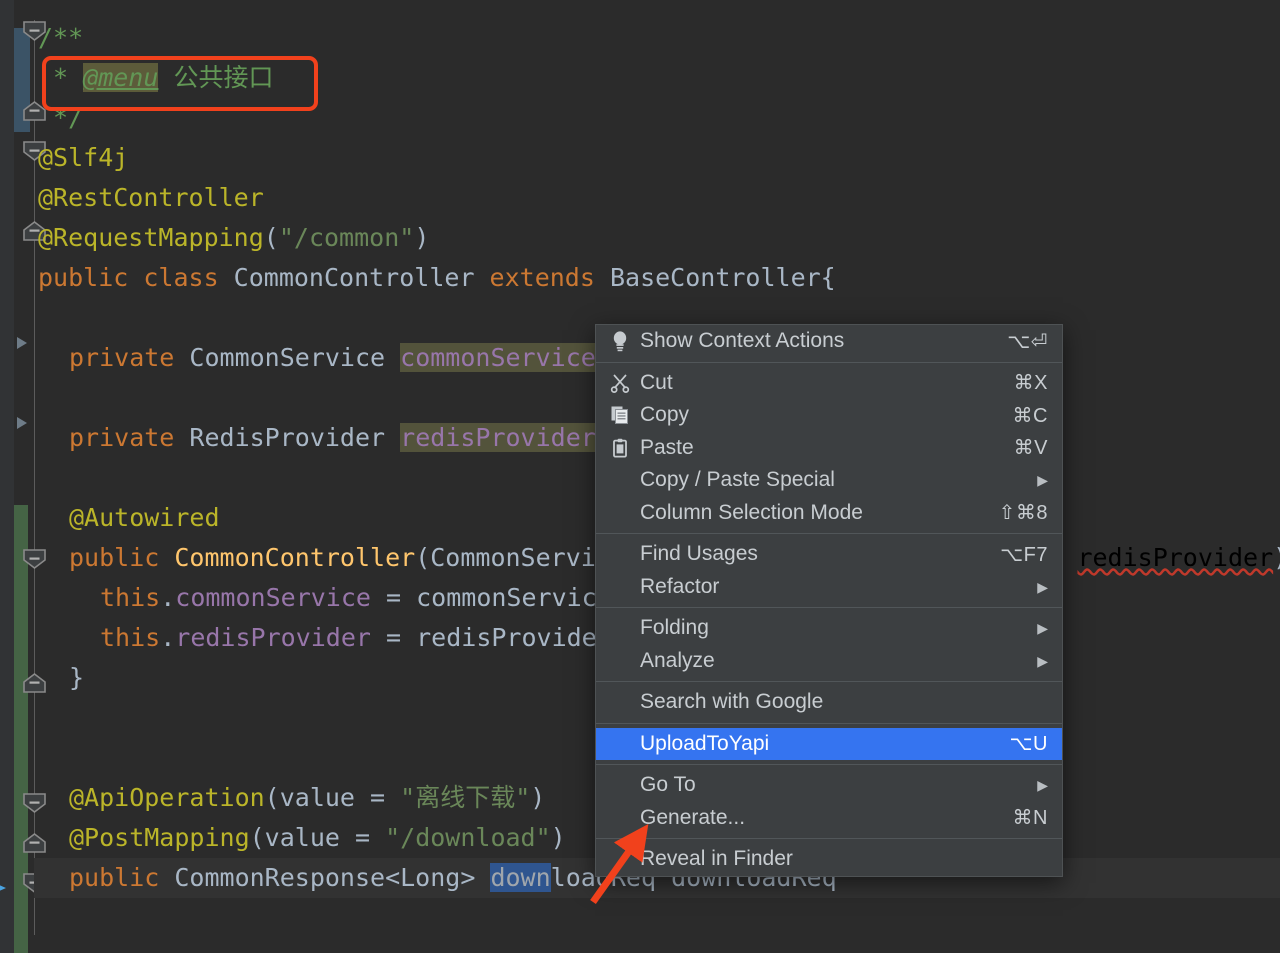 The image size is (1280, 953). I want to click on code-token: (, so click(271, 237).